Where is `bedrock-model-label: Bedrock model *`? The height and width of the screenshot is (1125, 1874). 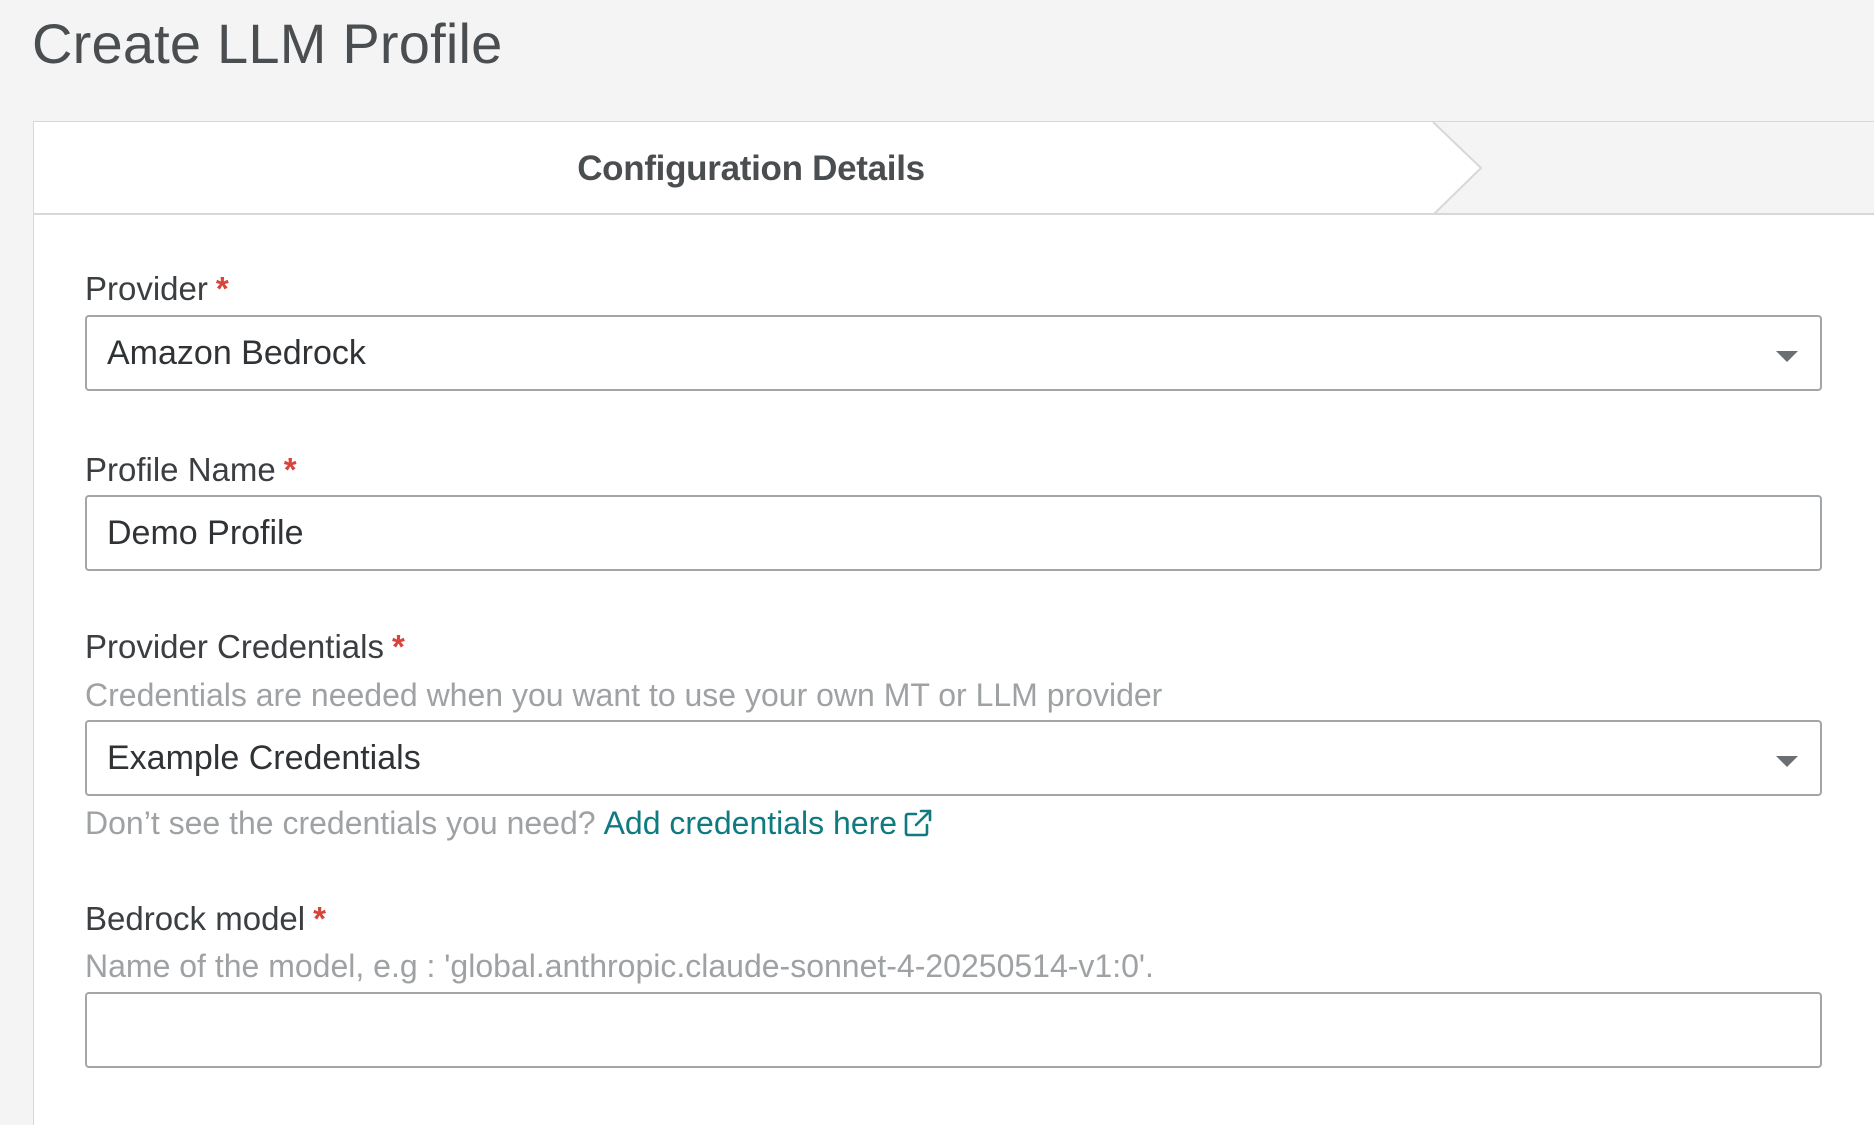 bedrock-model-label: Bedrock model * is located at coordinates (205, 919).